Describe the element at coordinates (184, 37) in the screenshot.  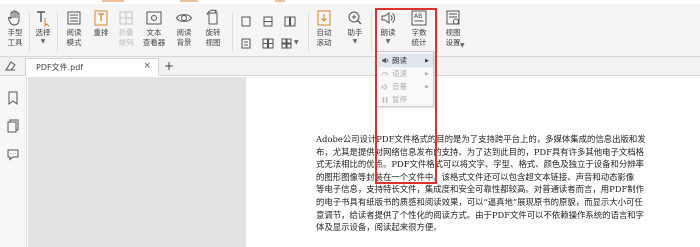
I see `read-background-label: 阅读 背景` at that location.